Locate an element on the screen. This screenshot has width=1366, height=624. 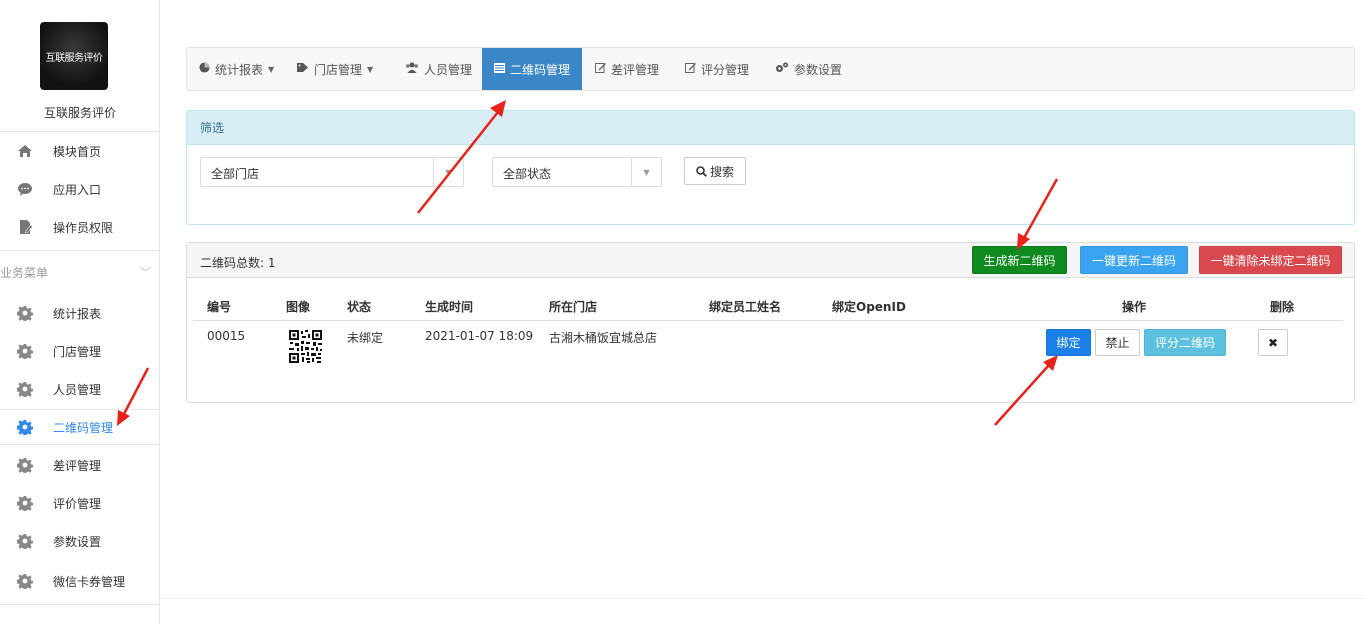
sidebar-item-label: 门店管理 is located at coordinates (77, 351).